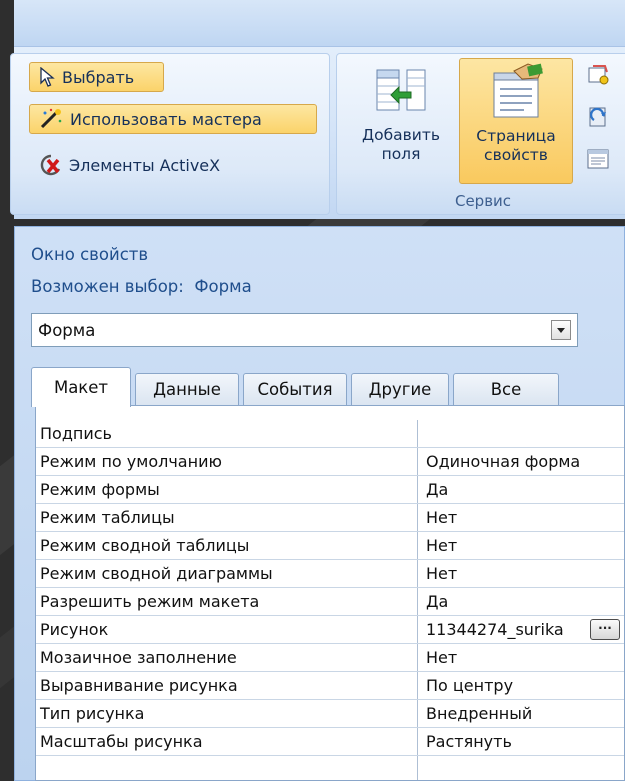 This screenshot has width=625, height=781. What do you see at coordinates (67, 330) in the screenshot?
I see `object-selector-value: Форма` at bounding box center [67, 330].